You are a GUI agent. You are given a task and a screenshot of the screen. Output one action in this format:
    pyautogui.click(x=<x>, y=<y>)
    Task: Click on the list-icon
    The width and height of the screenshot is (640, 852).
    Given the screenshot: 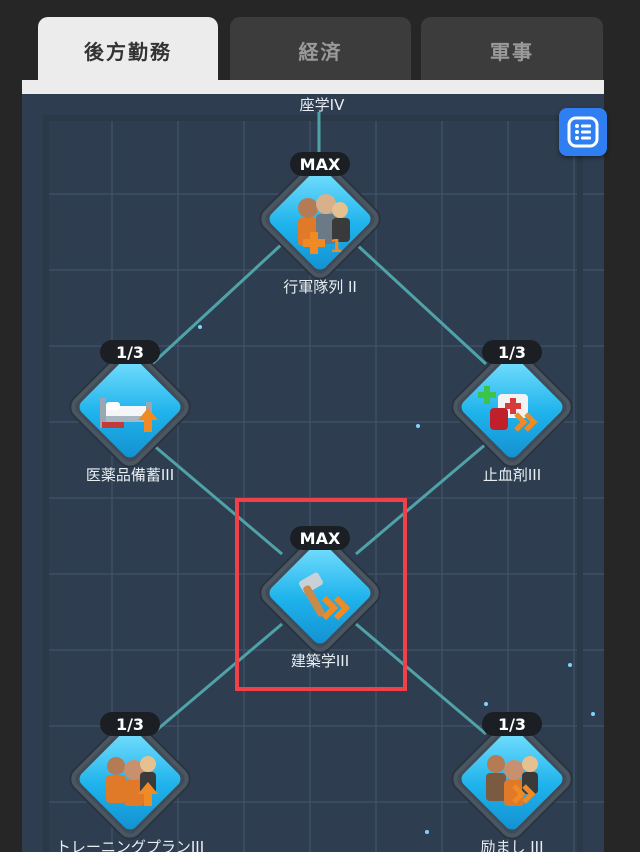 What is the action you would take?
    pyautogui.click(x=583, y=132)
    